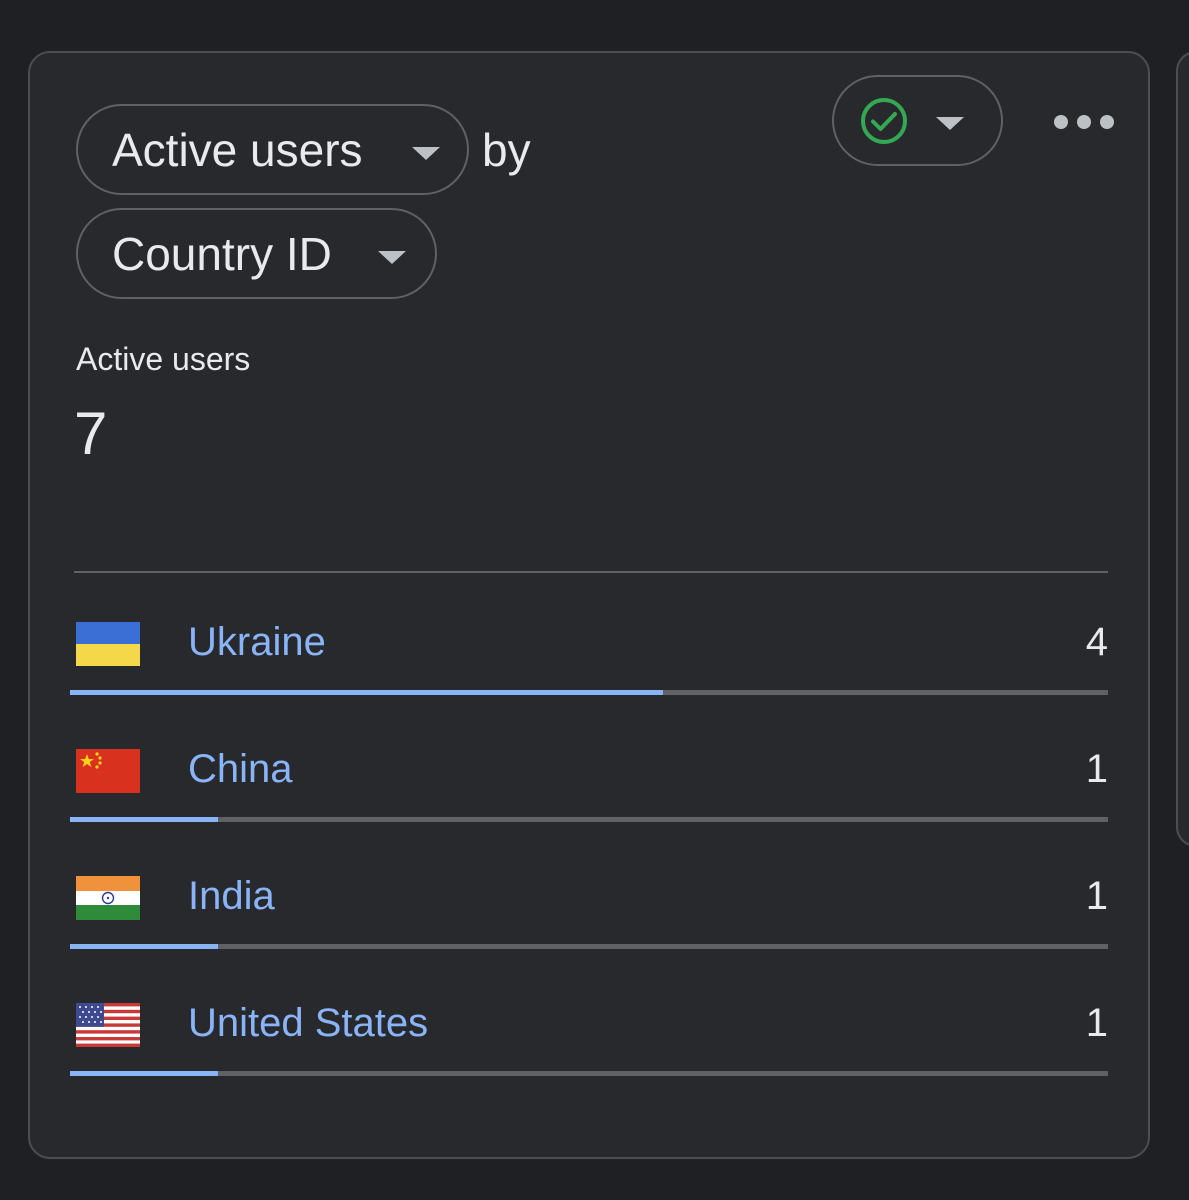 This screenshot has width=1189, height=1200. Describe the element at coordinates (590, 1032) in the screenshot. I see `list-item: United States 1` at that location.